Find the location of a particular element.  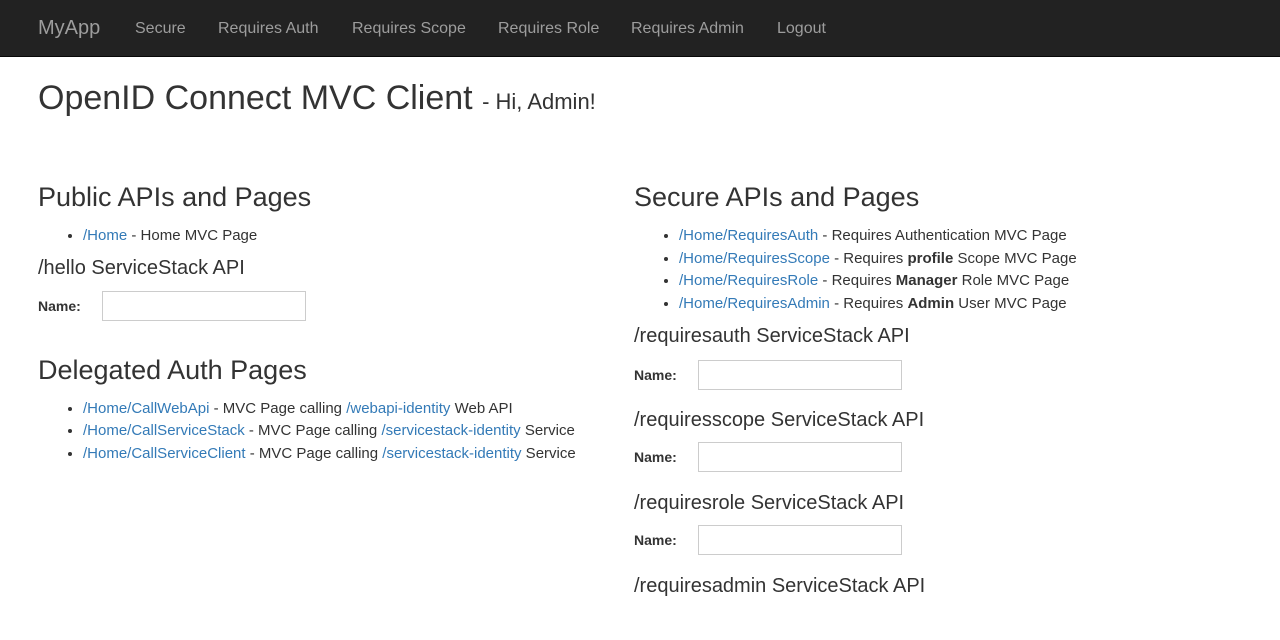

requiresauth-name-label: Name: is located at coordinates (655, 375).